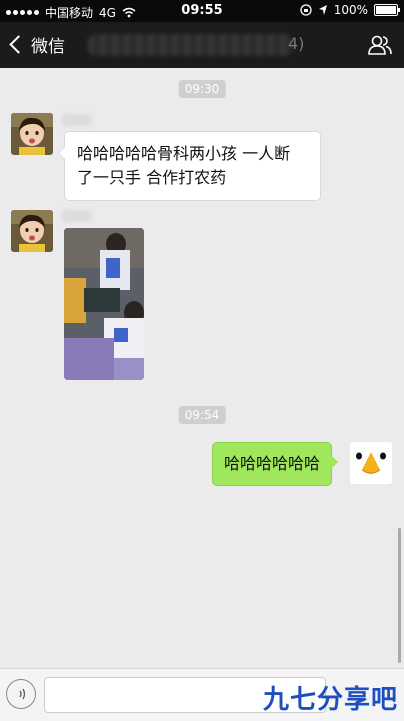  What do you see at coordinates (330, 700) in the screenshot?
I see `watermark-logo: 九七分享吧` at bounding box center [330, 700].